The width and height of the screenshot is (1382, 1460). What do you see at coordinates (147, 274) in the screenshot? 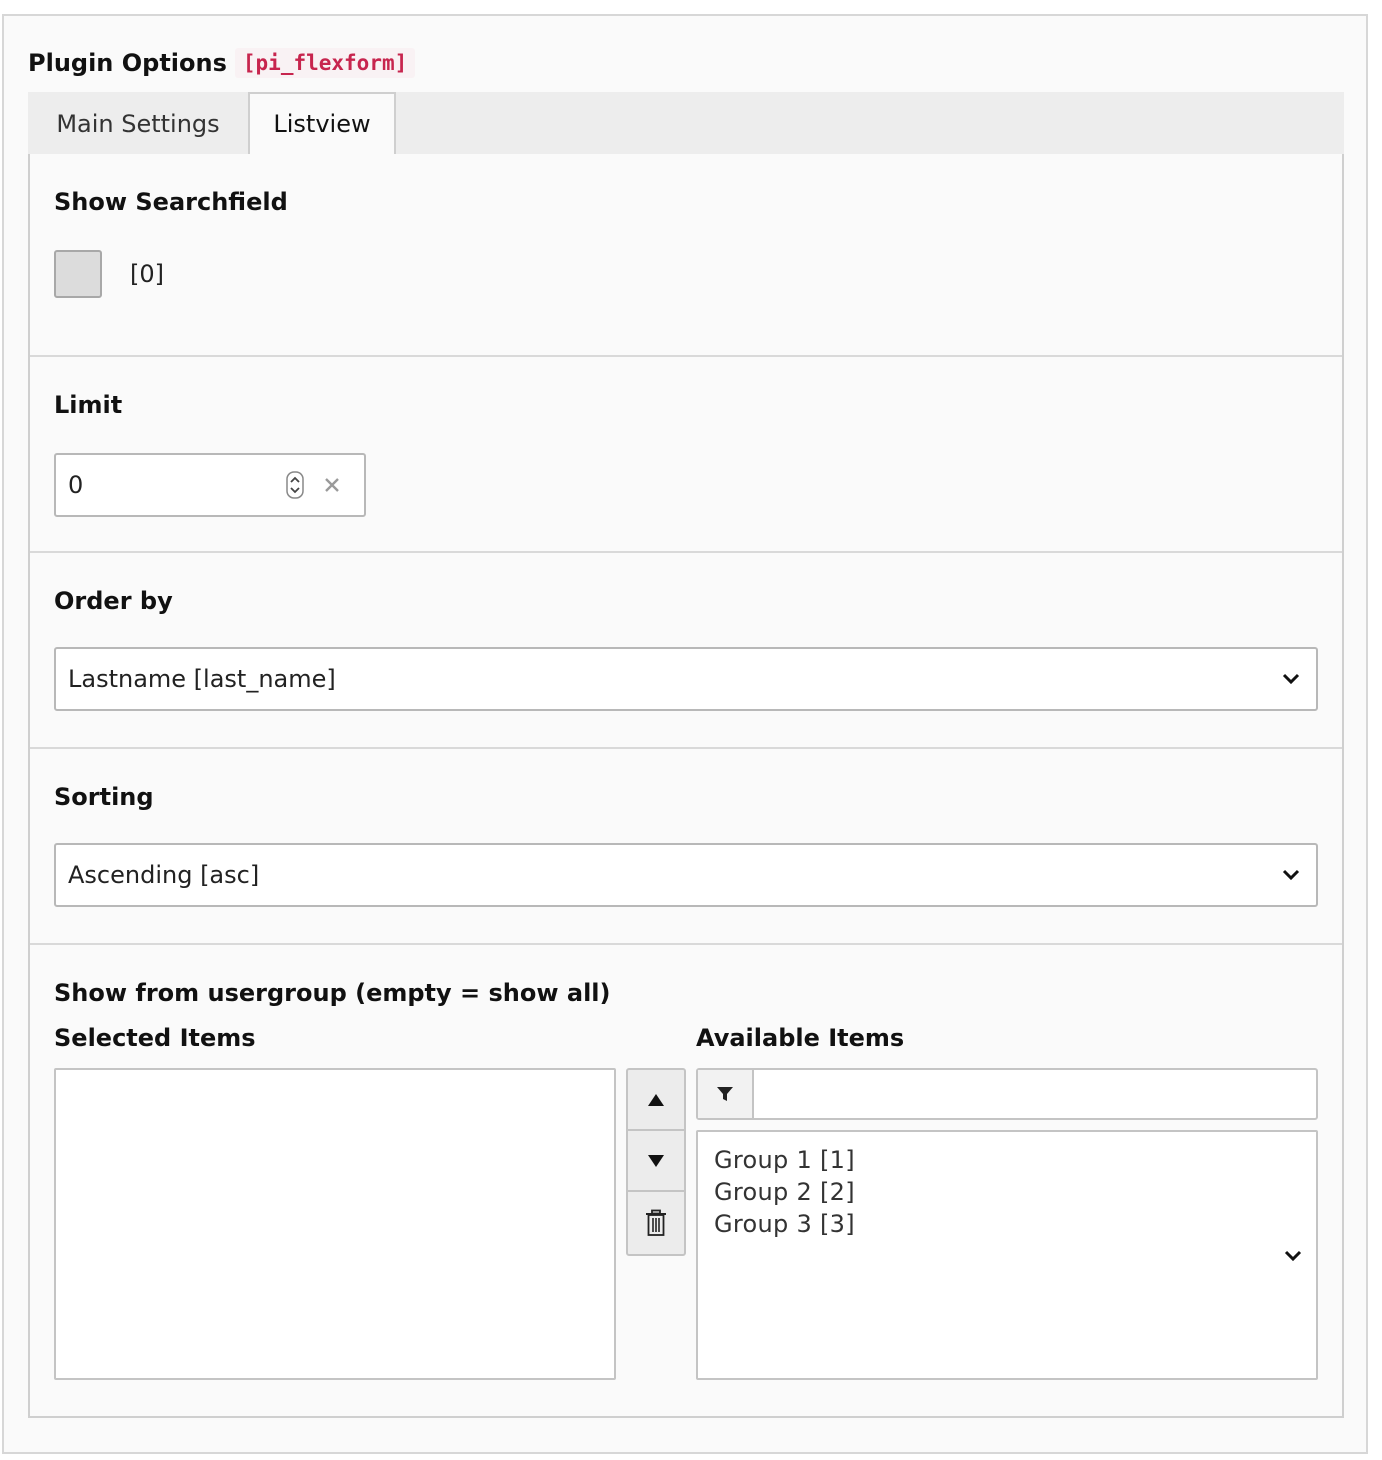
I see `show-searchfield-value: [0]` at bounding box center [147, 274].